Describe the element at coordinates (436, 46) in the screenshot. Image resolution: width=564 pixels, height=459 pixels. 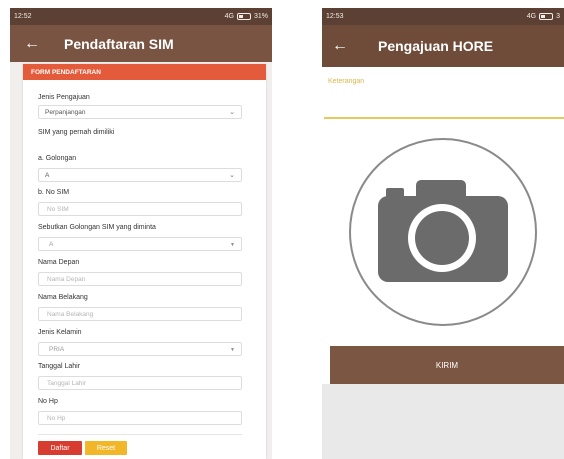
I see `page-title: Pengajuan HORE` at that location.